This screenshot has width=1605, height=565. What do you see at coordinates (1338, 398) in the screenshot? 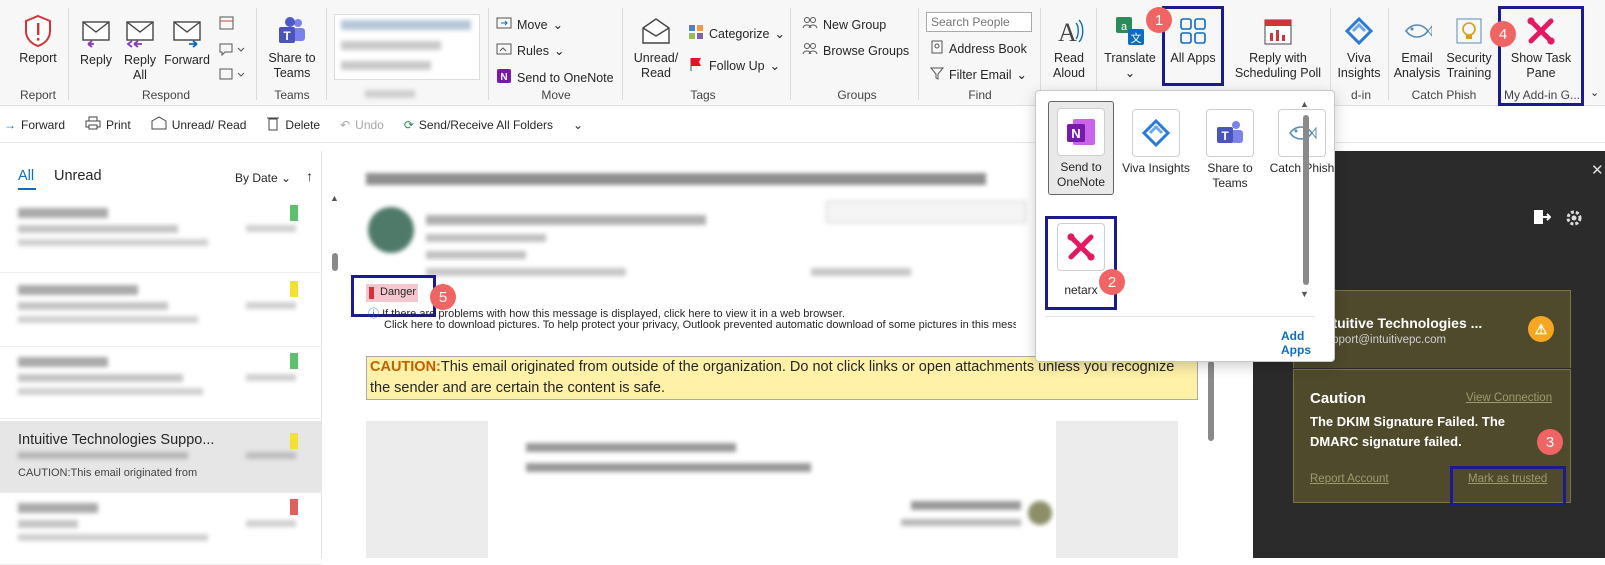
I see `caution-title: Caution` at bounding box center [1338, 398].